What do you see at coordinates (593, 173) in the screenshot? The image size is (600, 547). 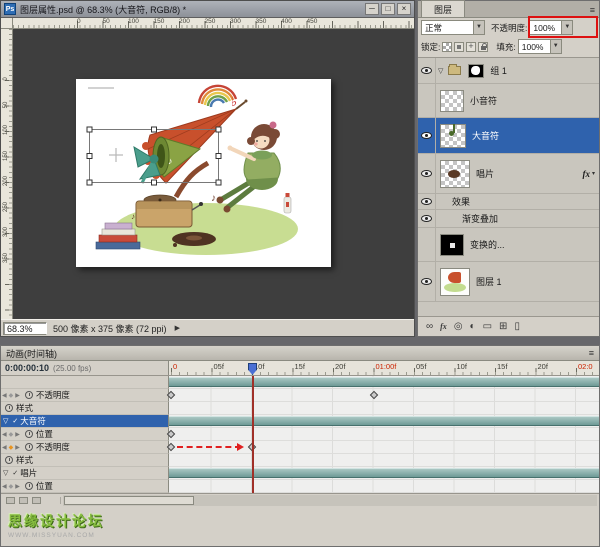 I see `chevron-down-icon: ▾` at bounding box center [593, 173].